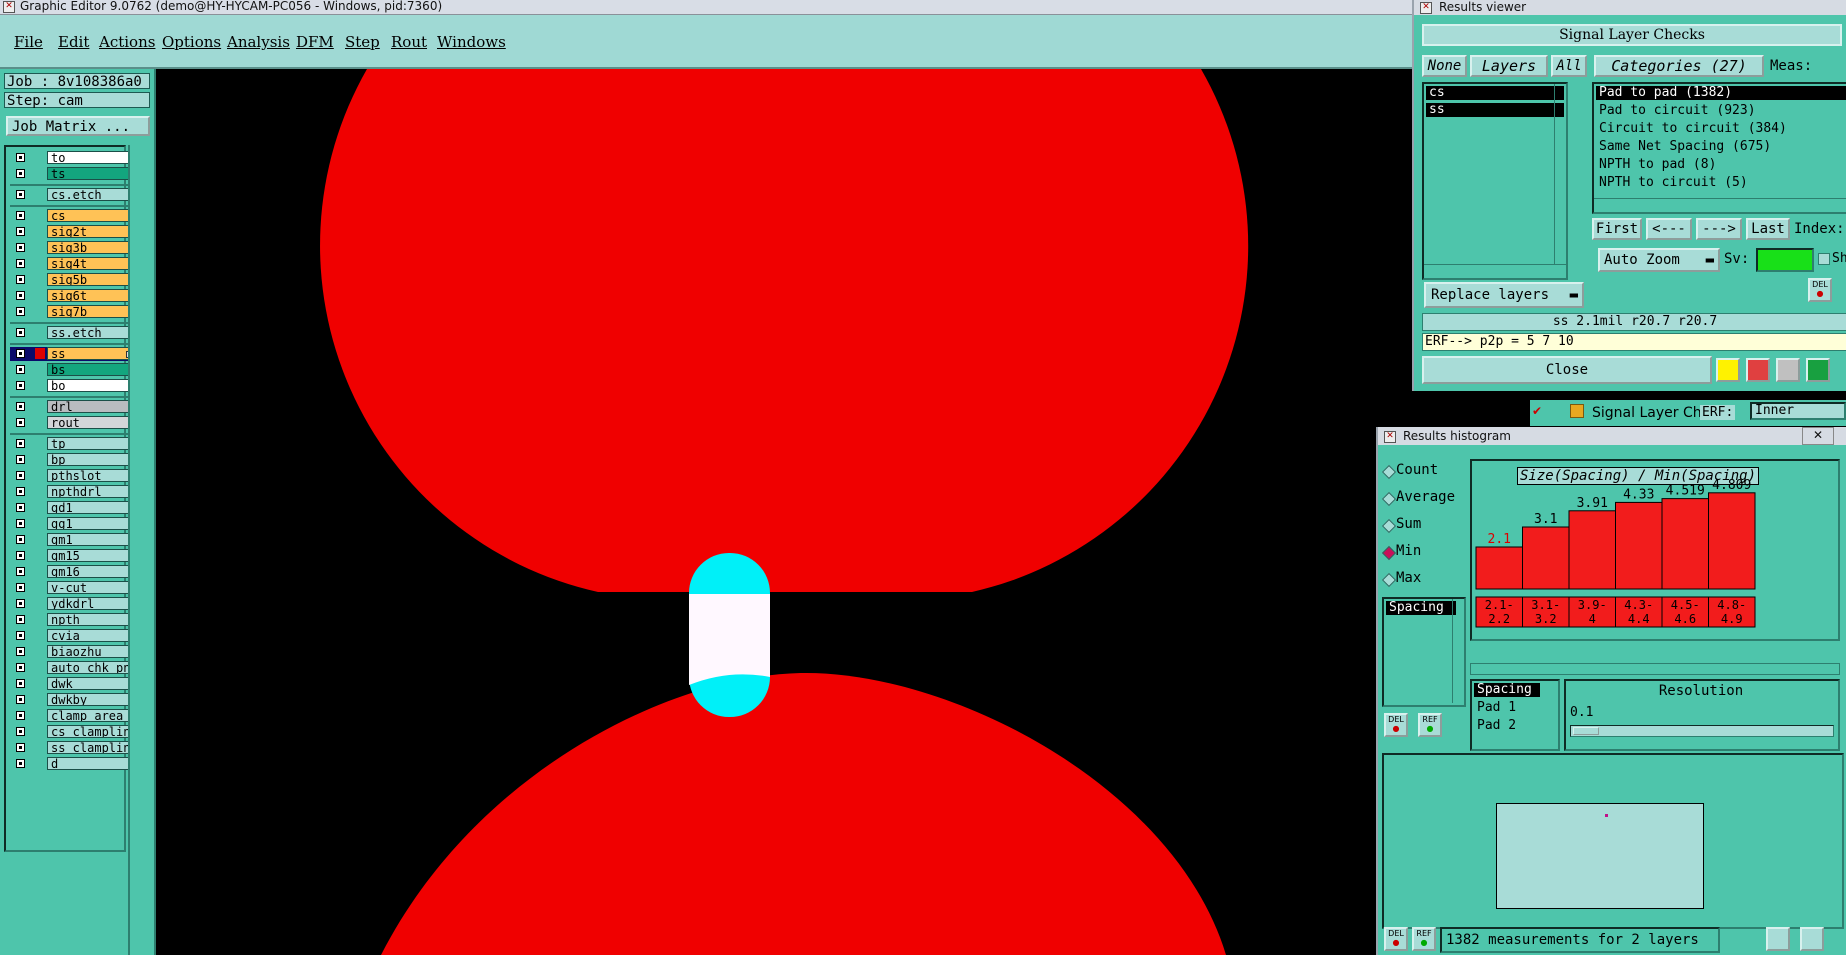 This screenshot has width=1846, height=955. I want to click on layer-name: d, so click(89, 763).